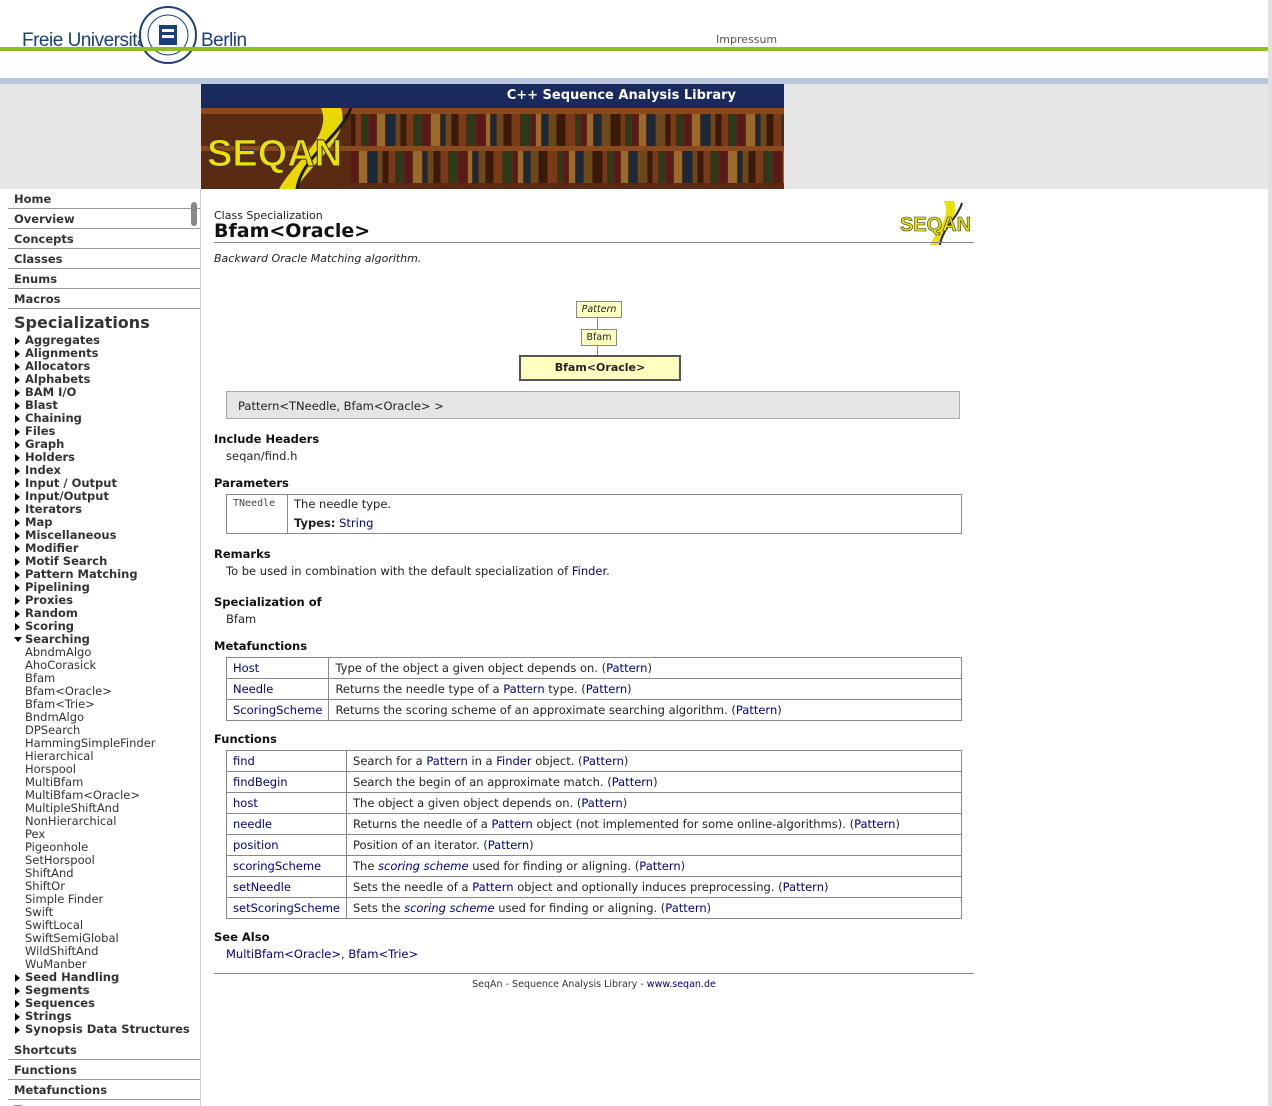  What do you see at coordinates (104, 219) in the screenshot?
I see `nav-overview: Overview` at bounding box center [104, 219].